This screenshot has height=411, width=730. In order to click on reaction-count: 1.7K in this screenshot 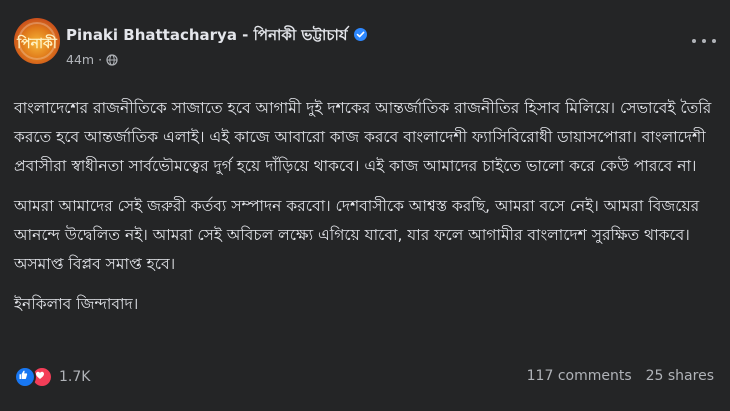, I will do `click(75, 377)`.